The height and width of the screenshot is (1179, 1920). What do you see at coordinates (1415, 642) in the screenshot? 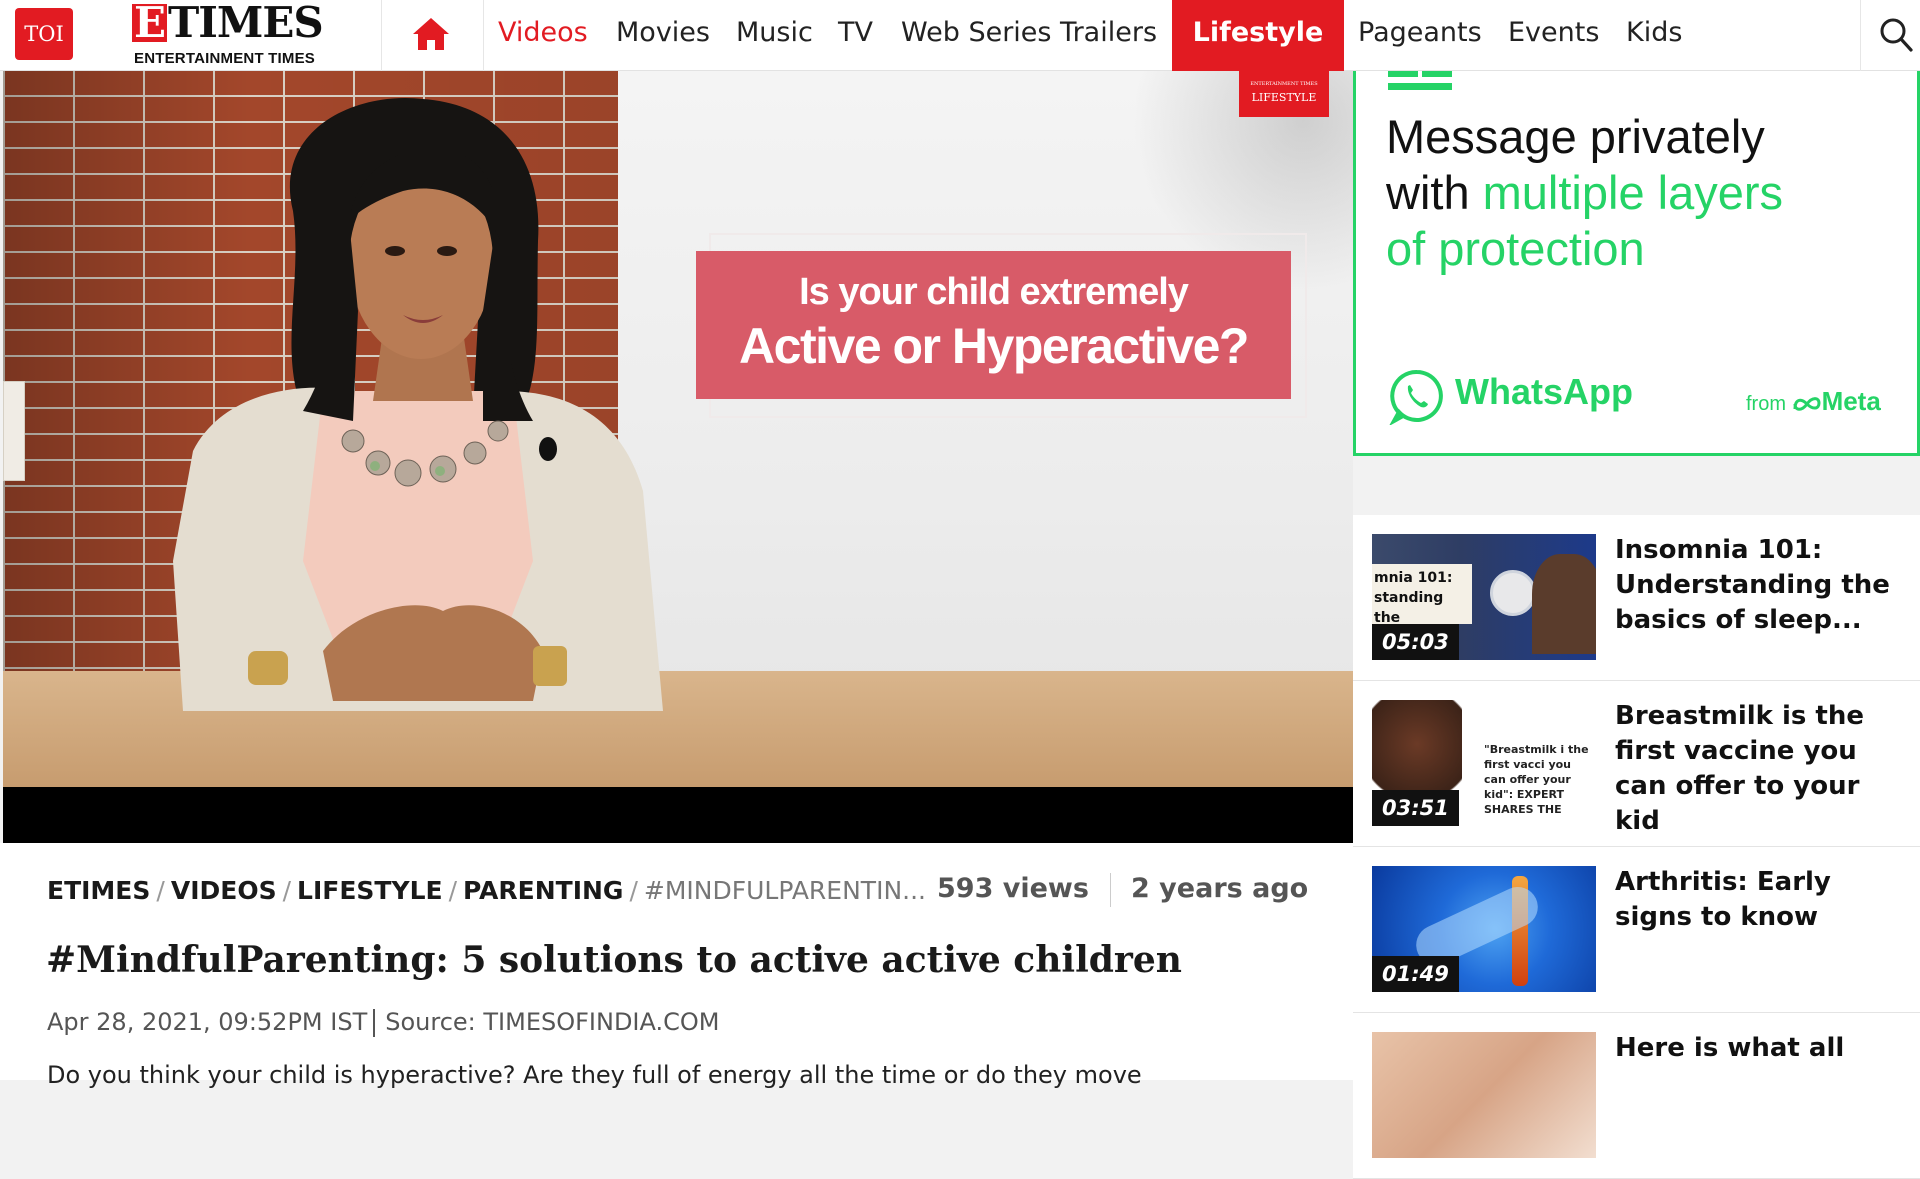
I see `duration-badge: 05:03` at bounding box center [1415, 642].